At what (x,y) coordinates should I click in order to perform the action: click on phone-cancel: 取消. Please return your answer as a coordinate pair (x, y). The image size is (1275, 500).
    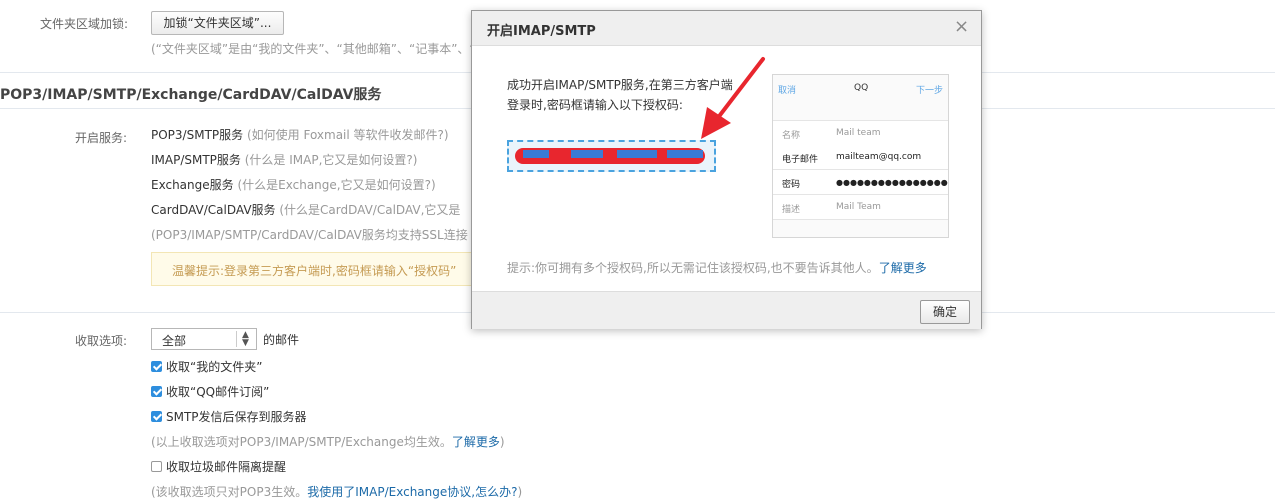
    Looking at the image, I should click on (787, 91).